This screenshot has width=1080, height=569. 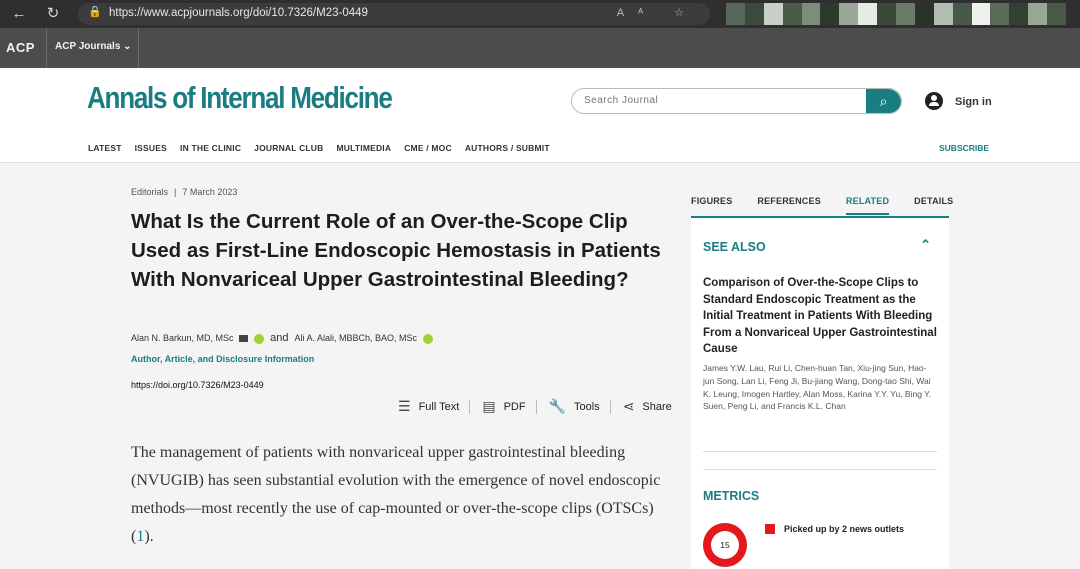 I want to click on user-icon, so click(x=934, y=101).